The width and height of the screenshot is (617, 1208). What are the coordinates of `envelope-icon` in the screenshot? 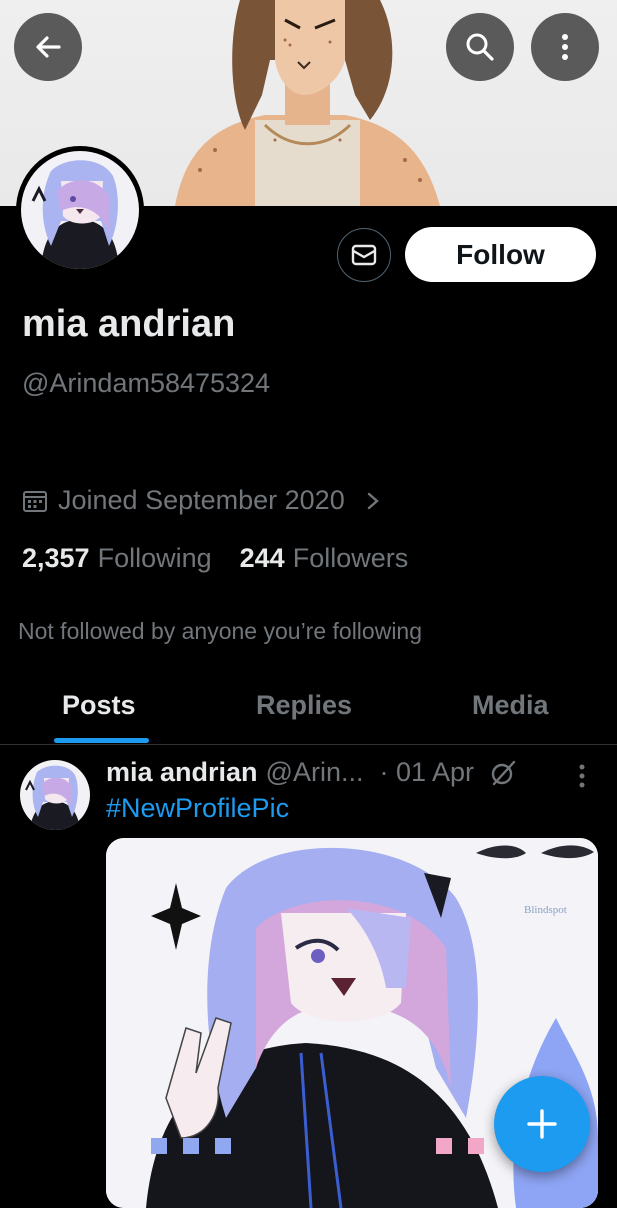 It's located at (364, 255).